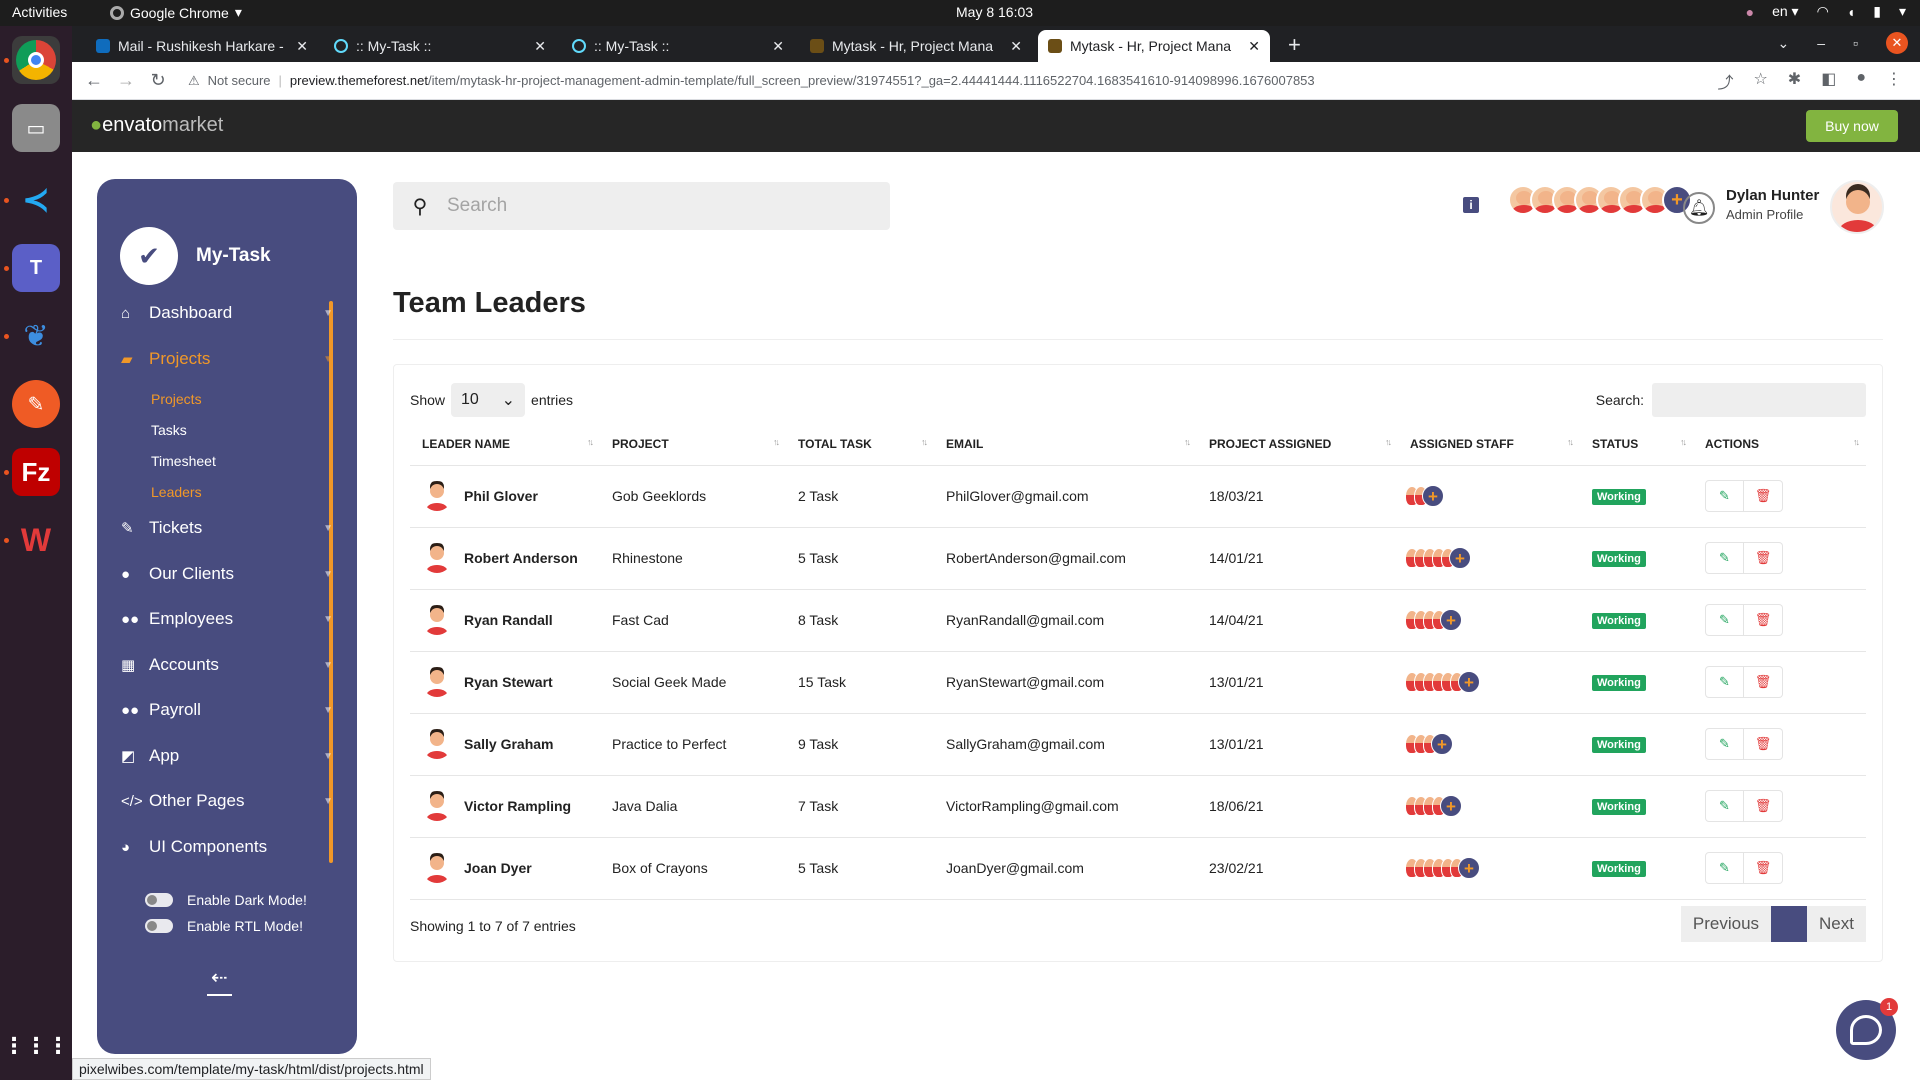 The width and height of the screenshot is (1920, 1080). What do you see at coordinates (227, 619) in the screenshot?
I see `sidebar-item-employees: ●● Employees ▼` at bounding box center [227, 619].